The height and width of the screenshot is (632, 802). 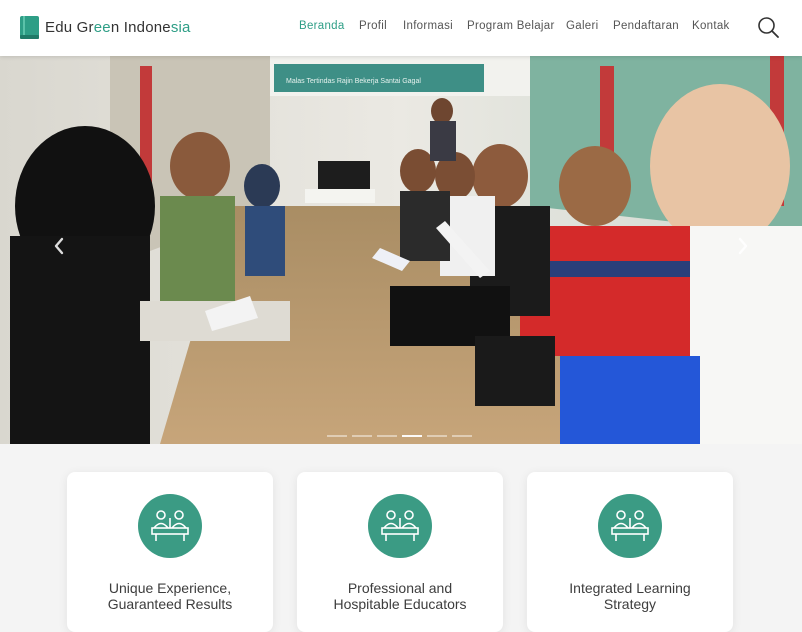 I want to click on nav-item-galeri: Galeri, so click(x=582, y=26).